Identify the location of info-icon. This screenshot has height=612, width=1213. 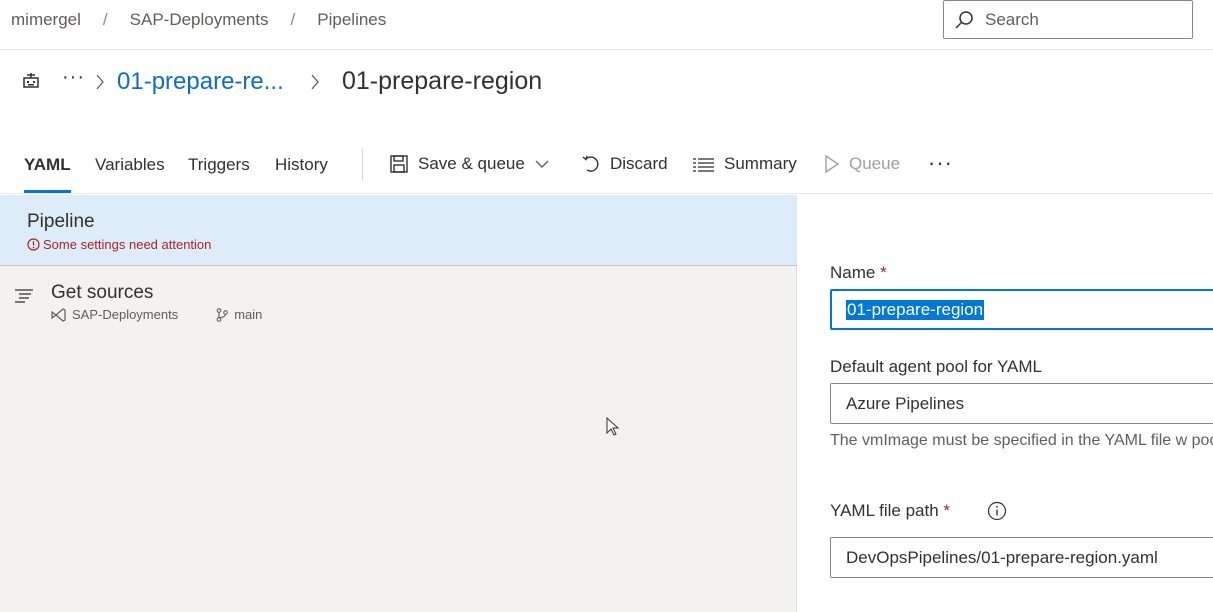
(997, 511).